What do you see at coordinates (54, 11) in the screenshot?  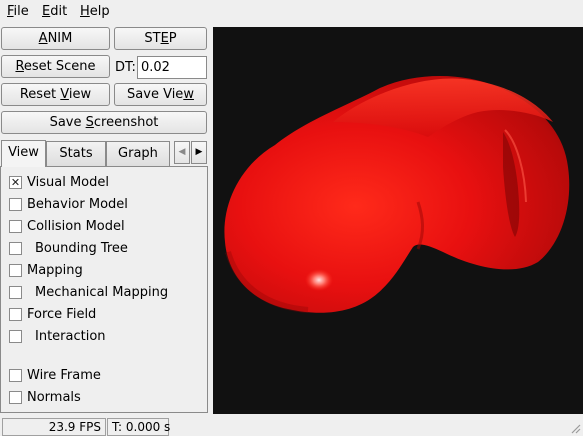 I see `menu-edit: Edit` at bounding box center [54, 11].